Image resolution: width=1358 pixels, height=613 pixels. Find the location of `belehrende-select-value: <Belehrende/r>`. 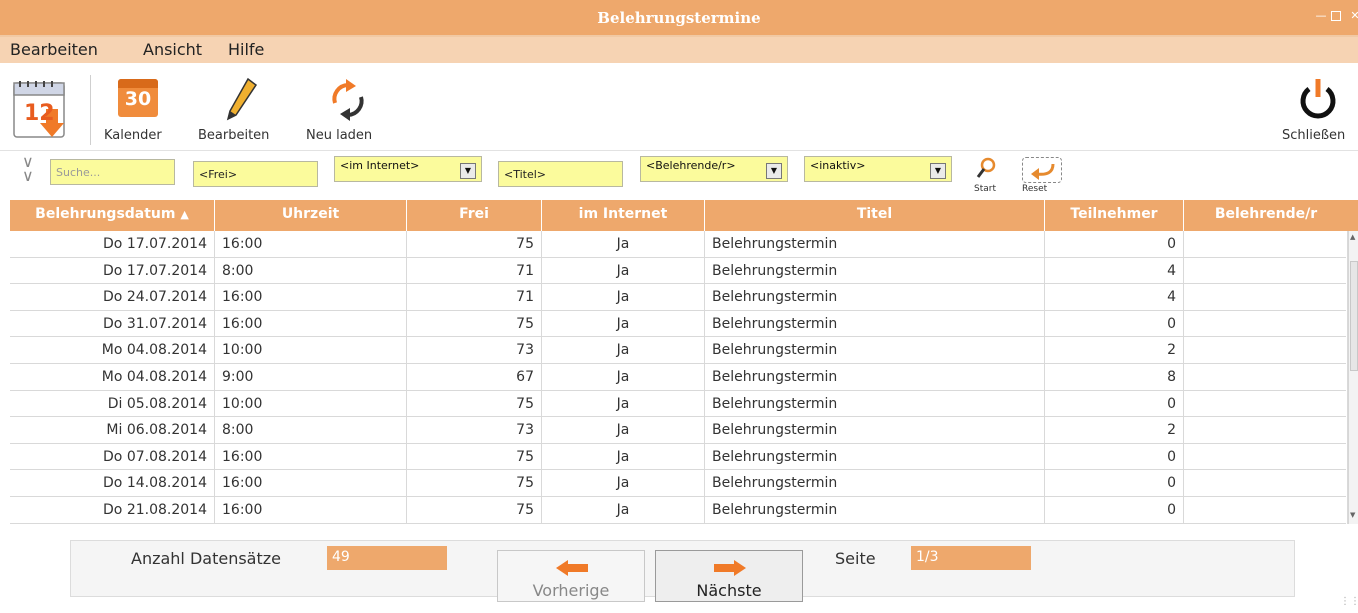

belehrende-select-value: <Belehrende/r> is located at coordinates (691, 165).